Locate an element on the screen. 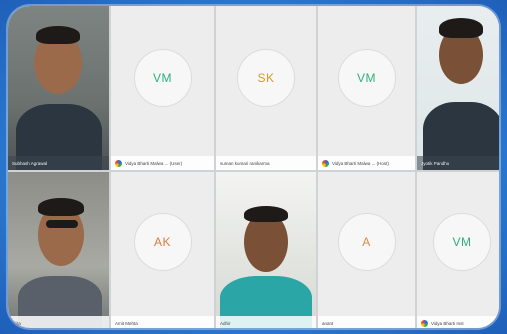 The image size is (507, 334). participant-tile: VM Vidya Bharti Malwa ... (User) is located at coordinates (162, 88).